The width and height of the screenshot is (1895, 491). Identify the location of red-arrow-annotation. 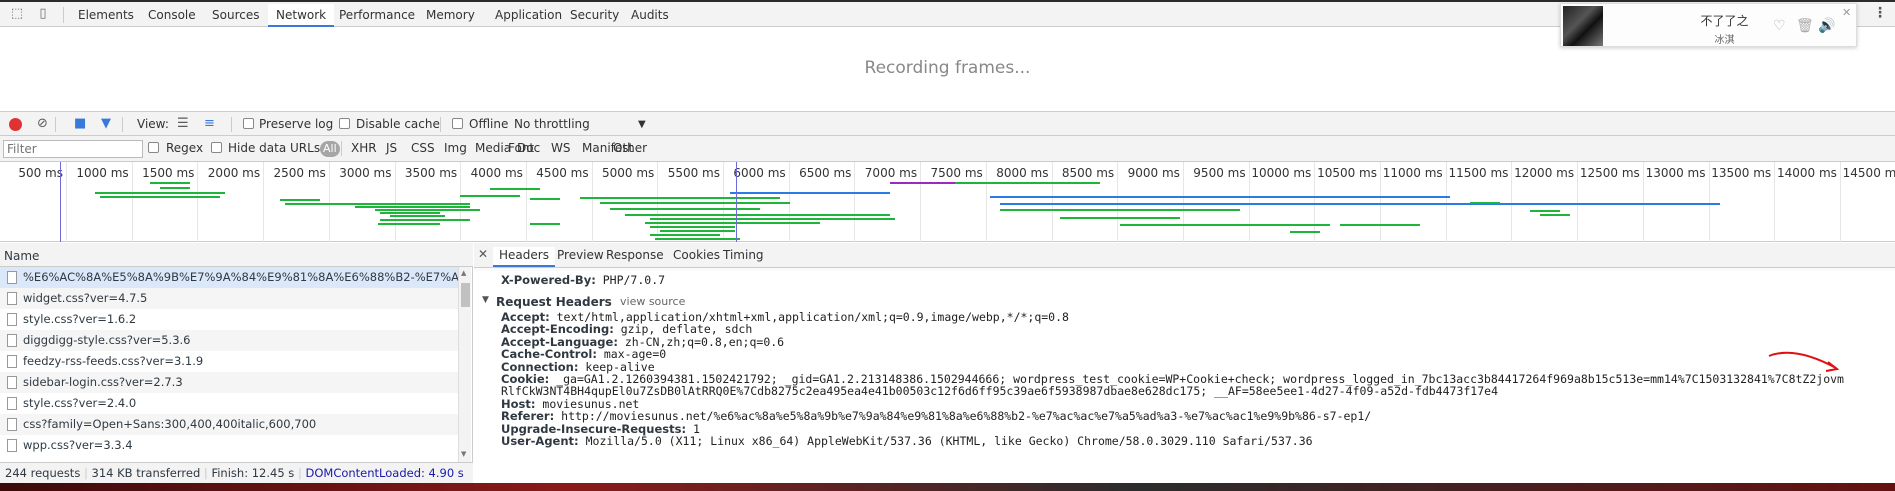
(1804, 361).